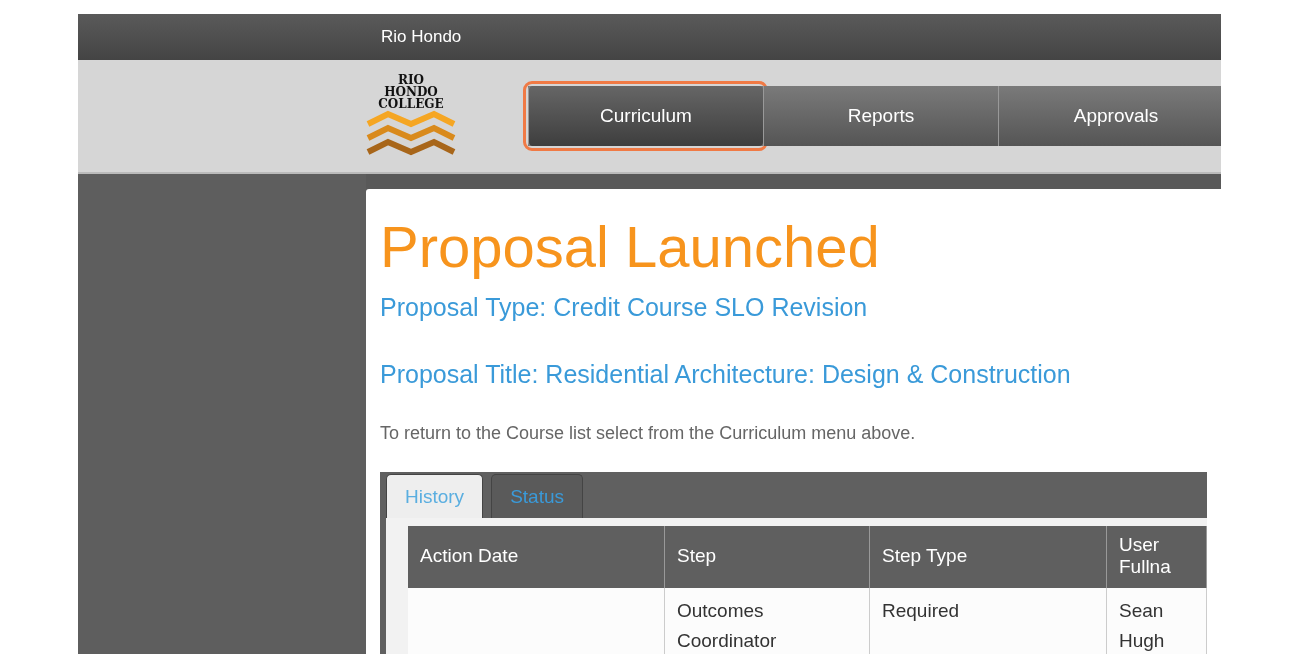 This screenshot has width=1295, height=666. What do you see at coordinates (767, 557) in the screenshot?
I see `column-header: Step` at bounding box center [767, 557].